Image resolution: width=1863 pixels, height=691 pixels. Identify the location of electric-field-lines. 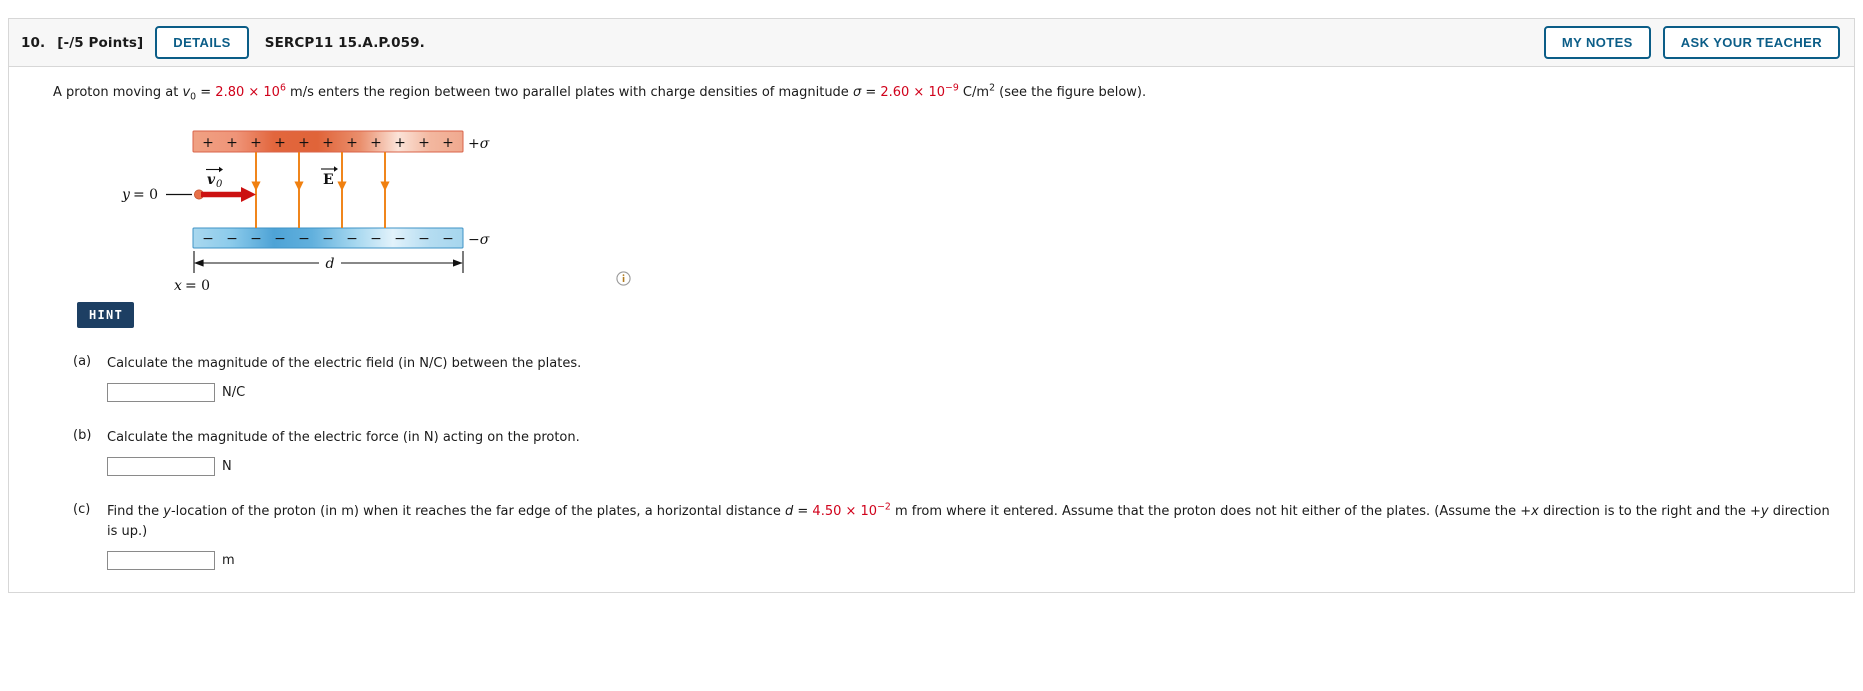
(320, 189).